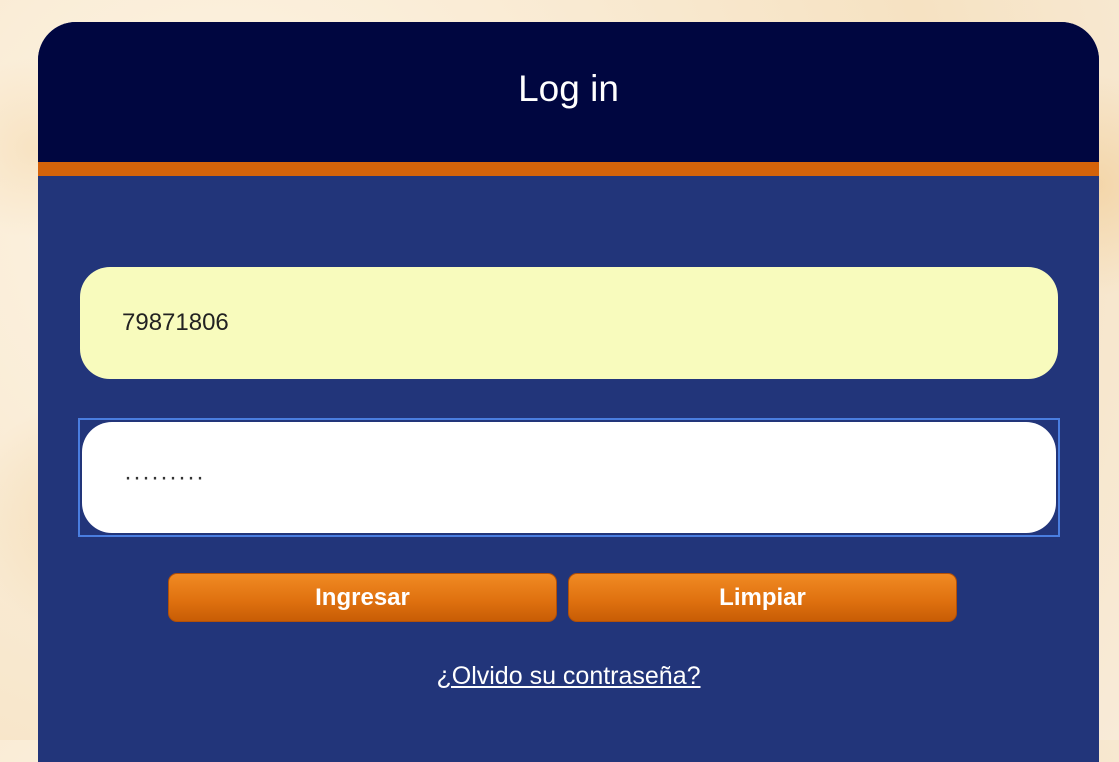 This screenshot has height=762, width=1119. I want to click on password-focus-ring: ·········, so click(569, 477).